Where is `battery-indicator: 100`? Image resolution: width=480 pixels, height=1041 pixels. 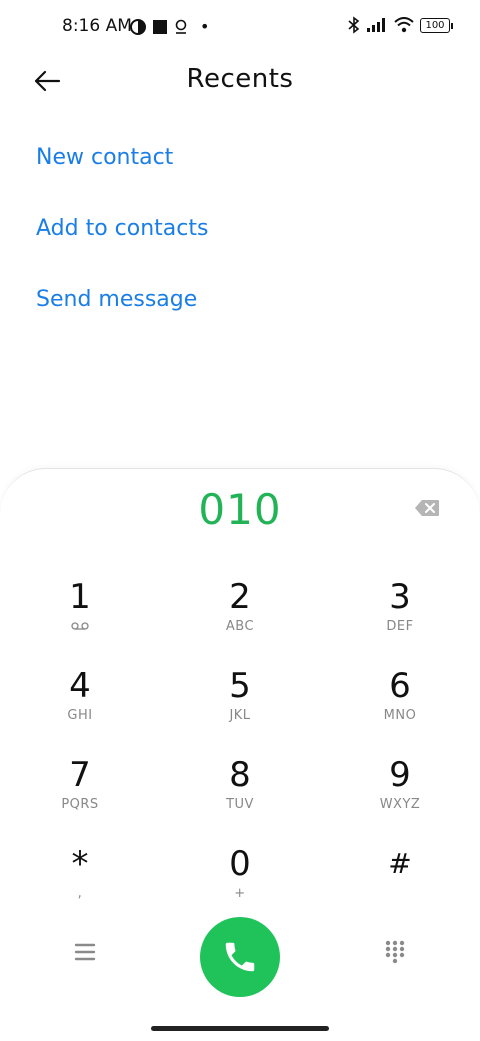 battery-indicator: 100 is located at coordinates (436, 25).